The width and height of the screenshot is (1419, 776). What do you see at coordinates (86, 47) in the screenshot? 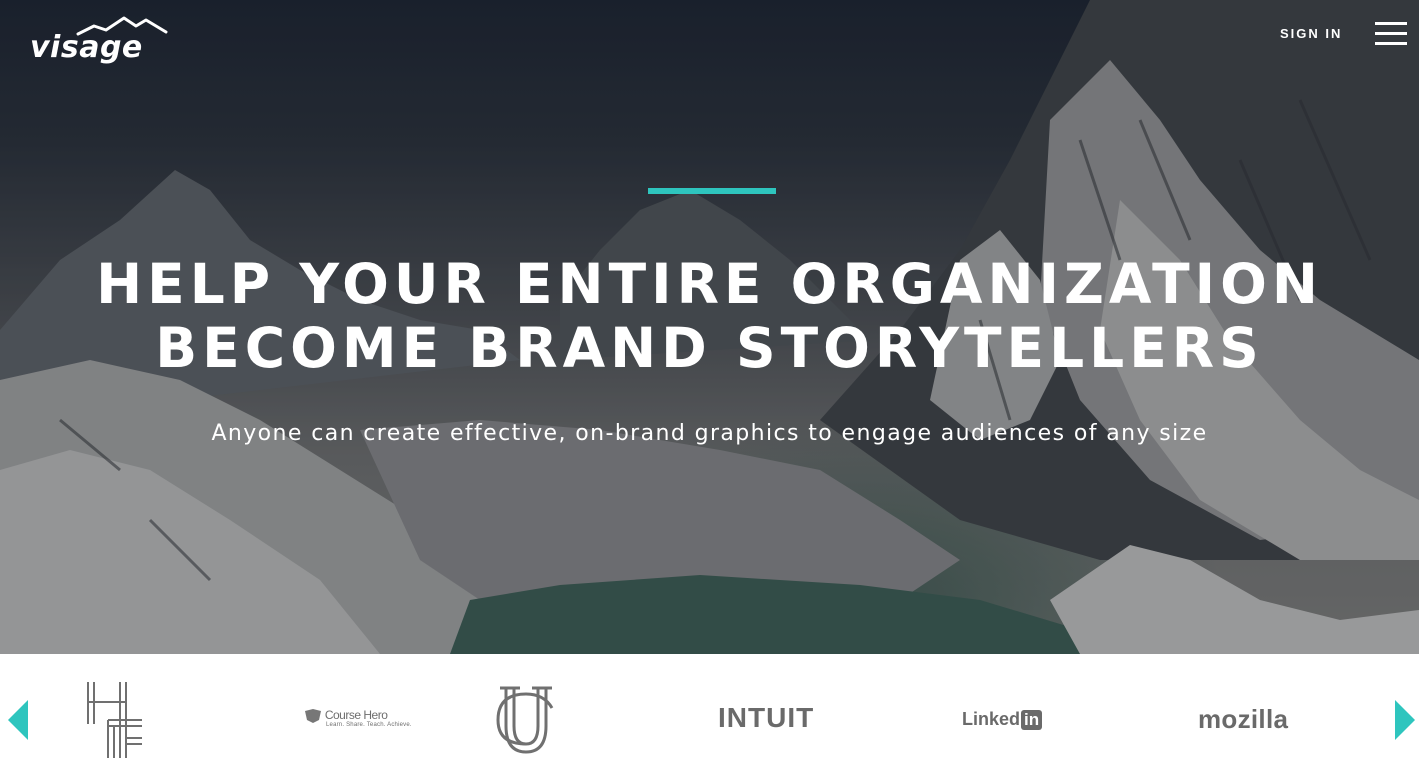
I see `logo-text: visage` at bounding box center [86, 47].